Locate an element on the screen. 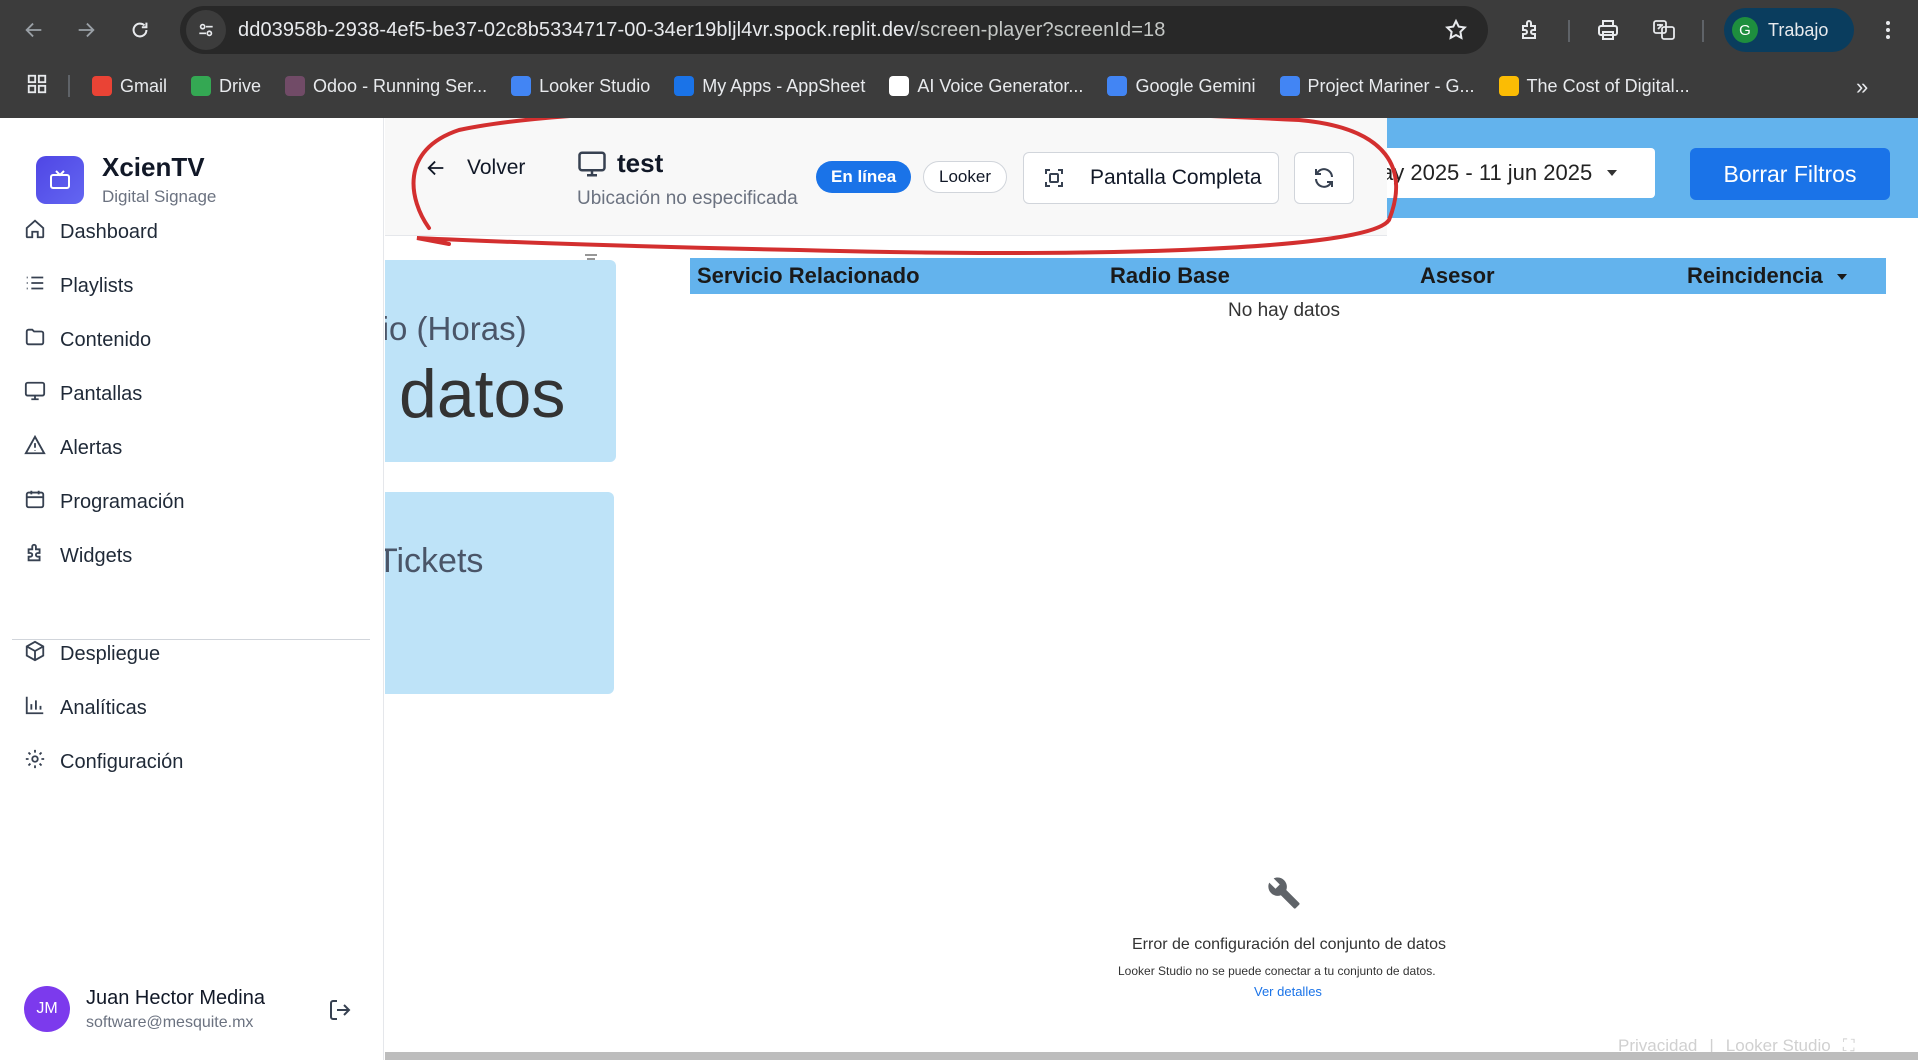 This screenshot has height=1060, width=1918. refresh-button is located at coordinates (1324, 178).